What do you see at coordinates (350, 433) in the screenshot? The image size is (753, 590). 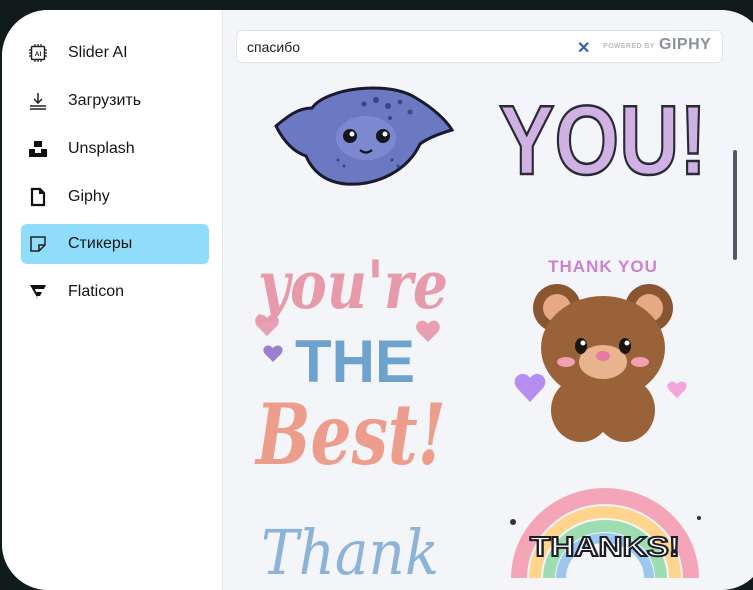 I see `sticker-best-line3: Best!` at bounding box center [350, 433].